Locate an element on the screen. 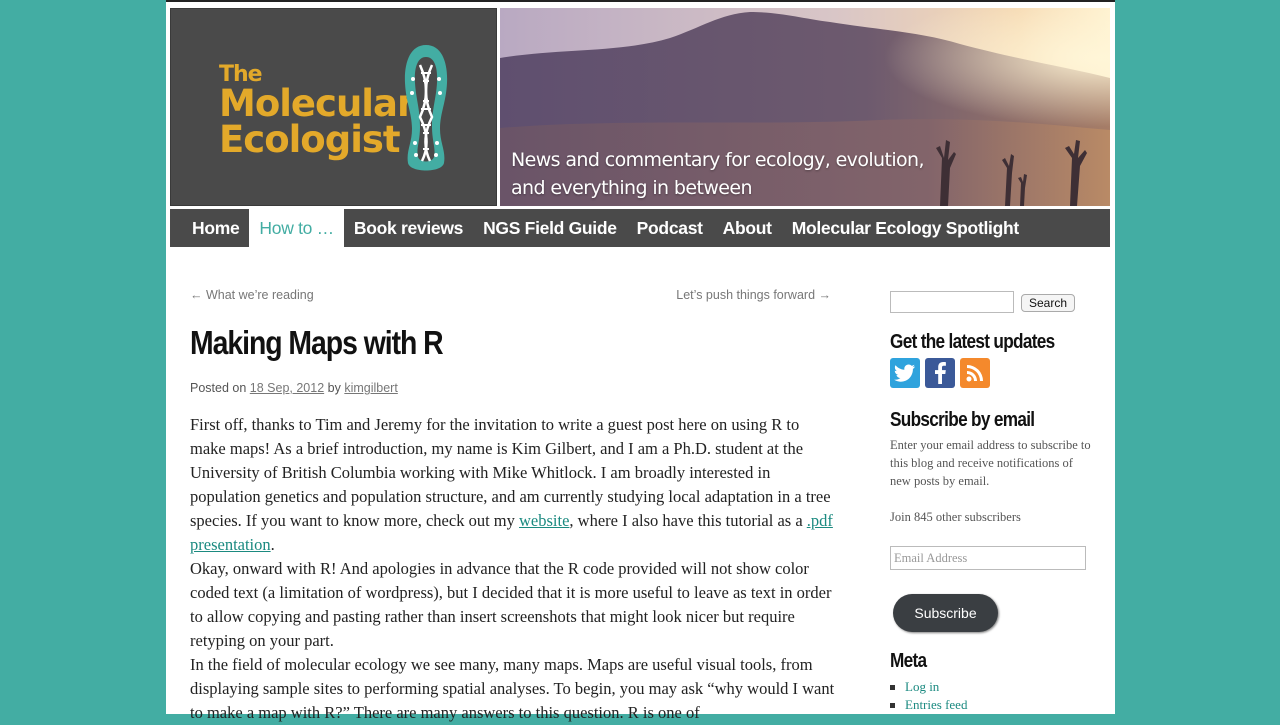 The image size is (1280, 725). meta-links: Log in Entries feed is located at coordinates (928, 696).